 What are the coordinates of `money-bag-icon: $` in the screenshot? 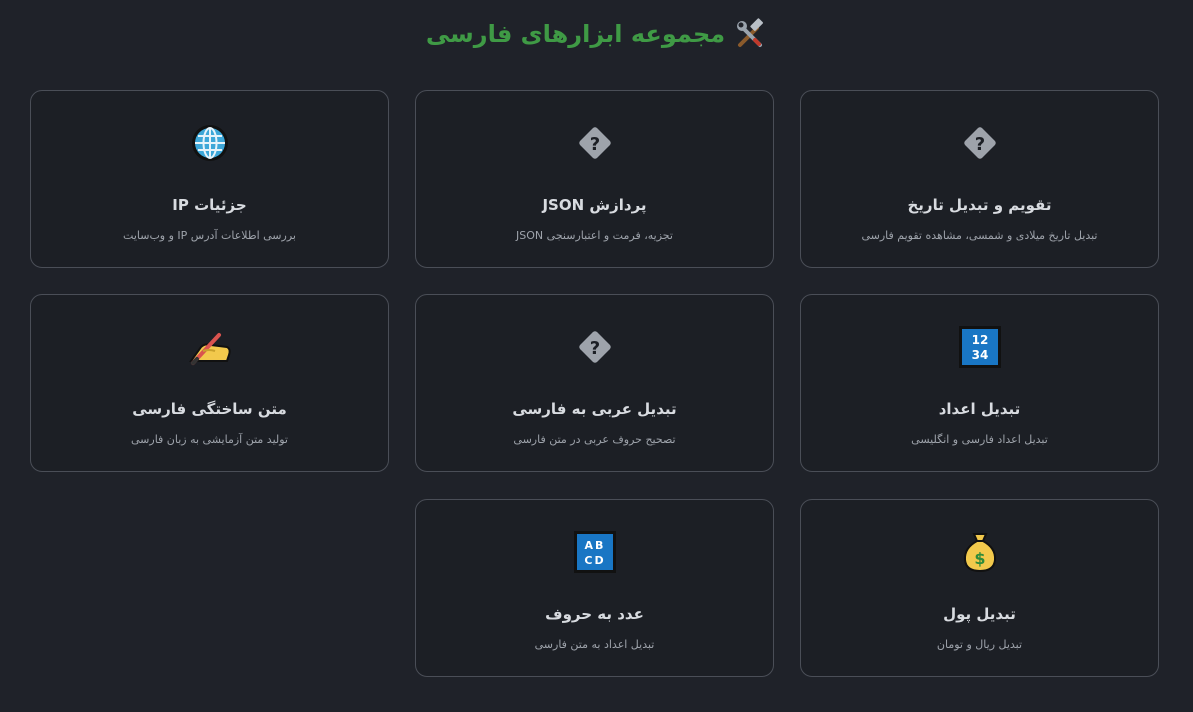 It's located at (979, 552).